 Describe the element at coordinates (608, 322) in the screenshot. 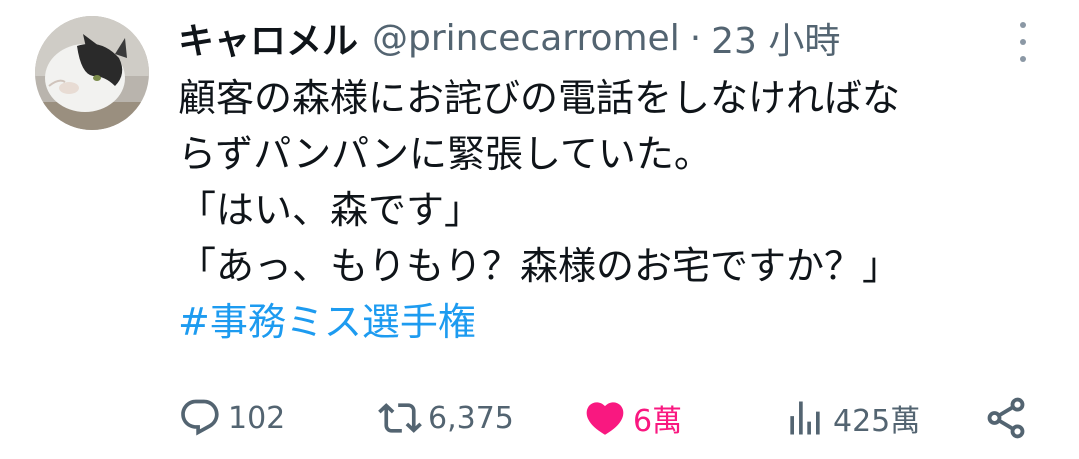

I see `hashtag-link: #事務ミス選手権` at that location.